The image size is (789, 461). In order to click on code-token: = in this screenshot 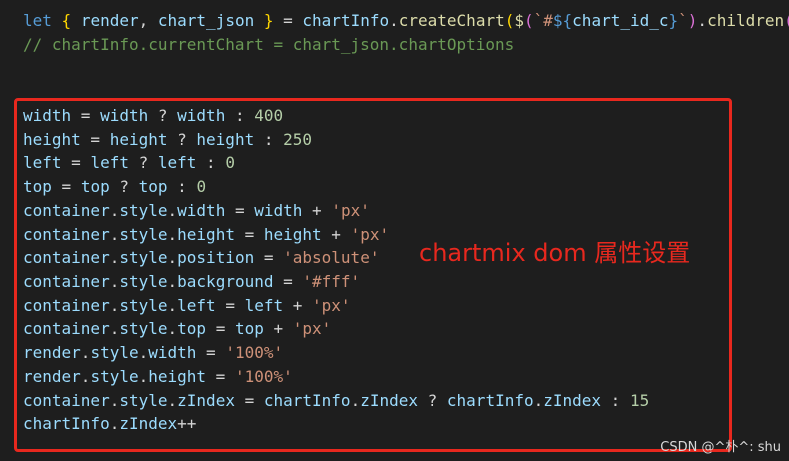, I will do `click(288, 20)`.